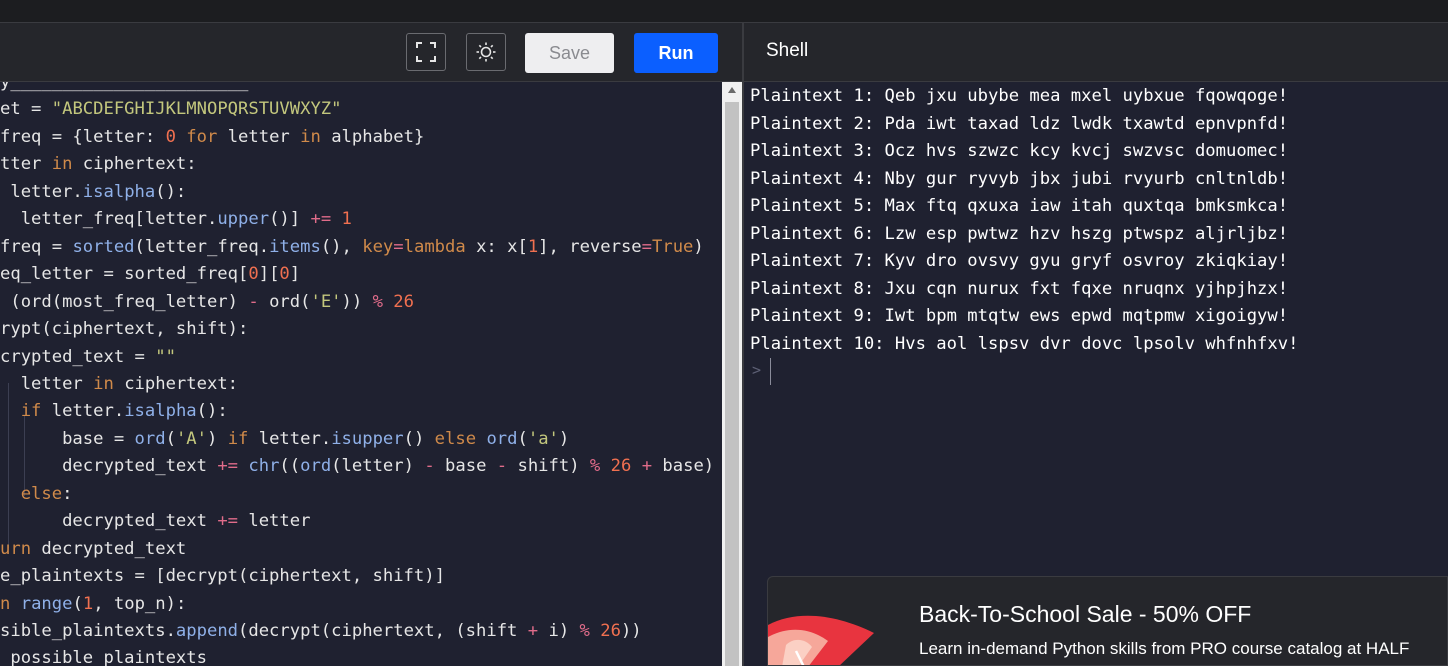 The width and height of the screenshot is (1448, 666). What do you see at coordinates (243, 219) in the screenshot?
I see `code-token: upper` at bounding box center [243, 219].